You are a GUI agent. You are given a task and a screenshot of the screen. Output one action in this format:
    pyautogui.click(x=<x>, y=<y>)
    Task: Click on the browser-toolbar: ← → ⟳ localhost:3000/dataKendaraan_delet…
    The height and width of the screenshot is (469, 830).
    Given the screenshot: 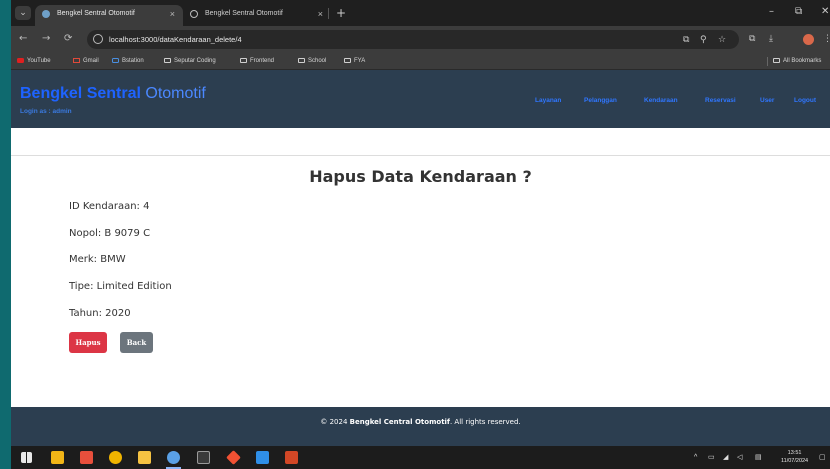 What is the action you would take?
    pyautogui.click(x=420, y=39)
    